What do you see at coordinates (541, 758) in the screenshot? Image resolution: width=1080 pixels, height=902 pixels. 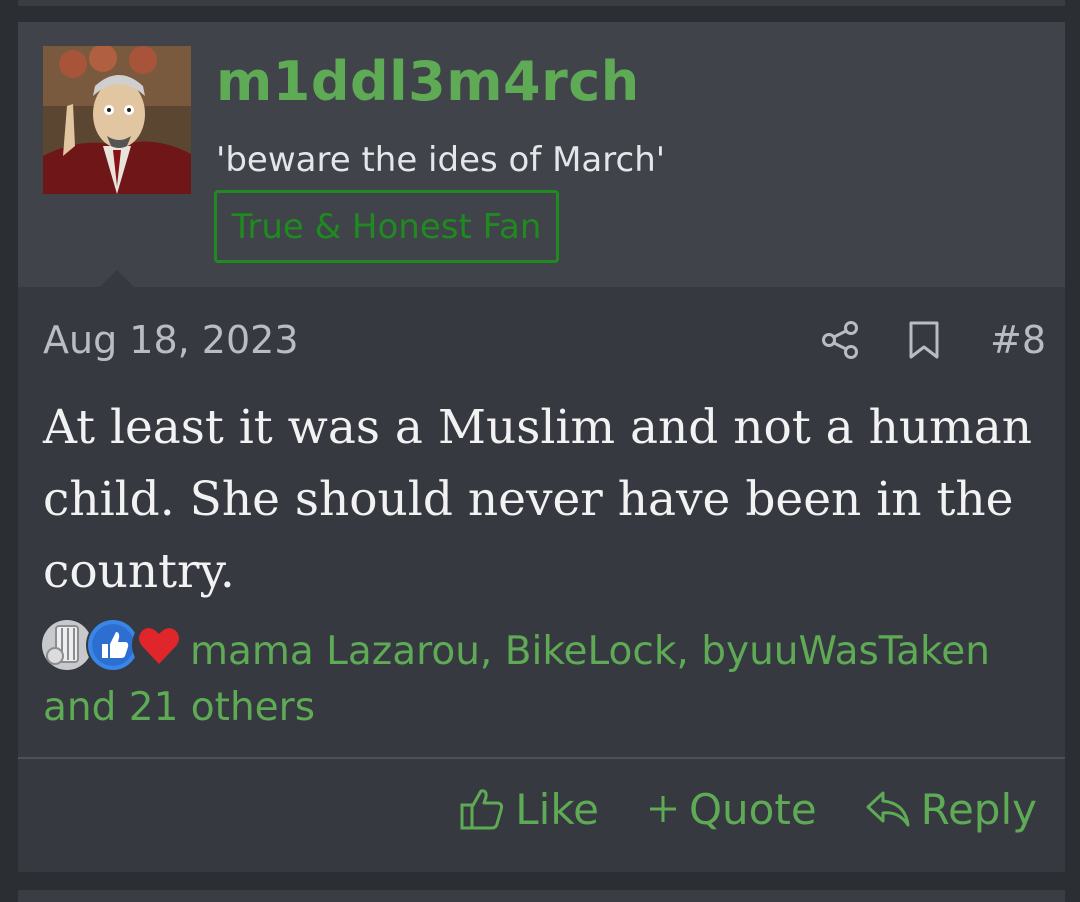 I see `post-footer-divider` at bounding box center [541, 758].